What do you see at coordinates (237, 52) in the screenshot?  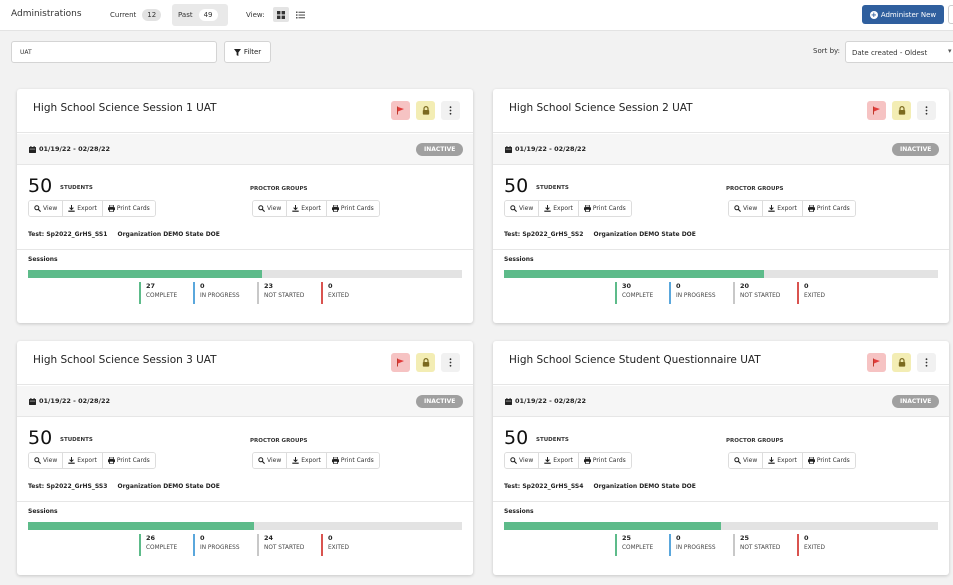 I see `filter-icon` at bounding box center [237, 52].